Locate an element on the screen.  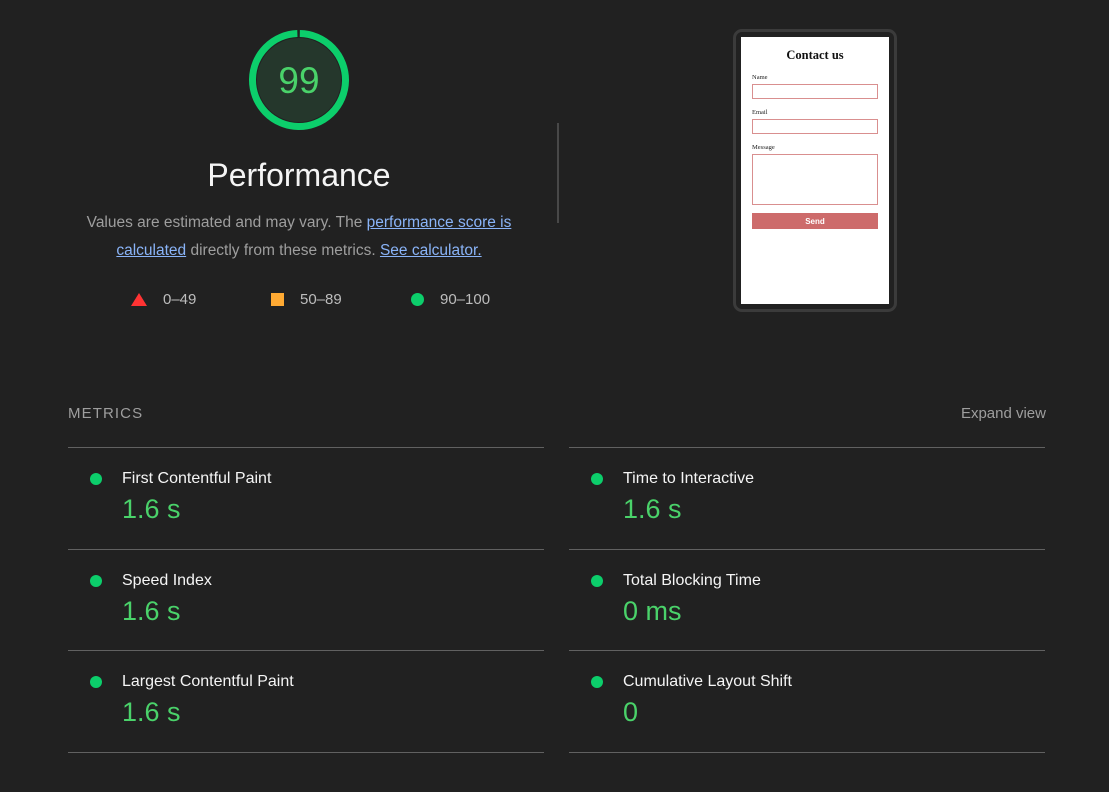
screenshot-name-input is located at coordinates (815, 91).